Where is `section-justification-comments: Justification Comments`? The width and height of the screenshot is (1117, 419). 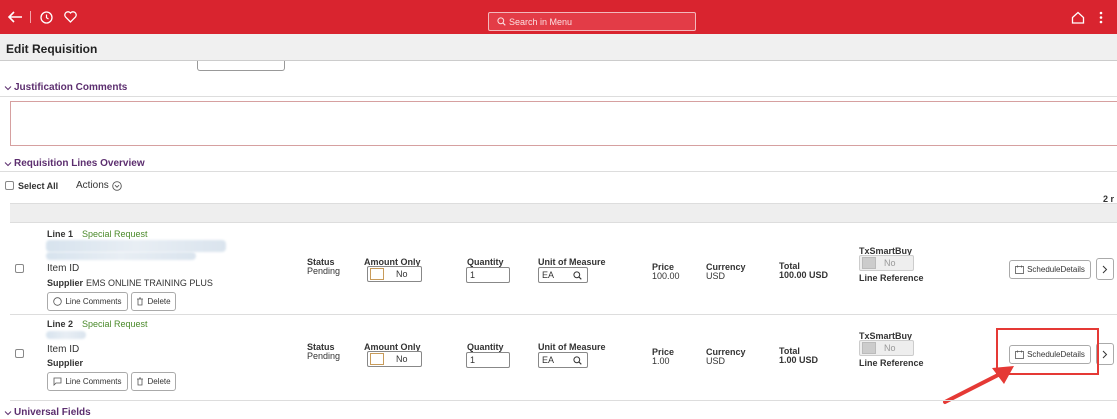 section-justification-comments: Justification Comments is located at coordinates (65, 87).